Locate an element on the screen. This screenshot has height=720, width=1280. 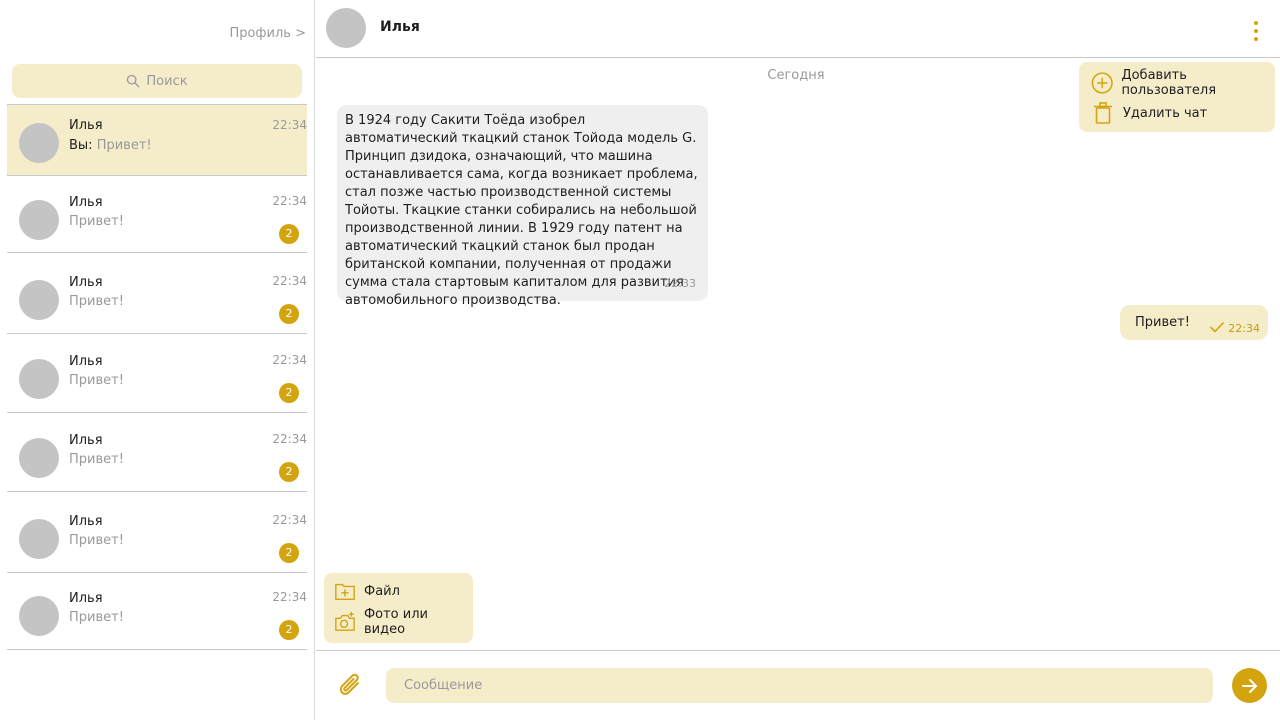
delete-chat-menu-item: Удалить чат is located at coordinates (1149, 113).